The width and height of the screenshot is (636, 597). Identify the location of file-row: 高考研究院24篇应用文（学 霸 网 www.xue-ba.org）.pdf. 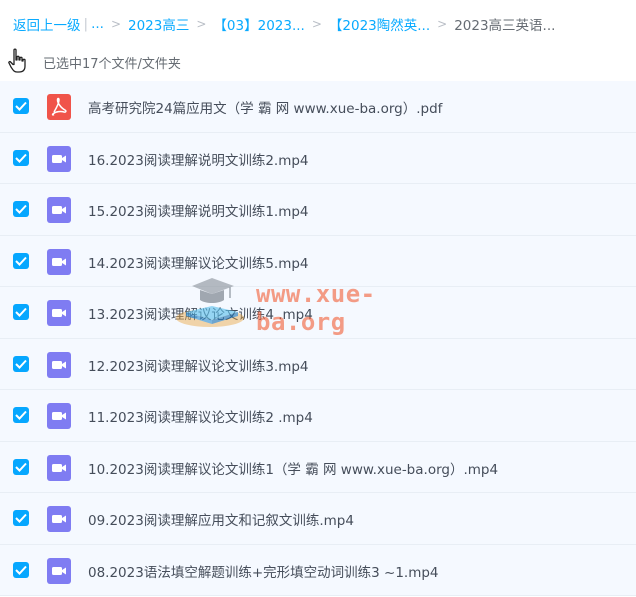
(318, 107).